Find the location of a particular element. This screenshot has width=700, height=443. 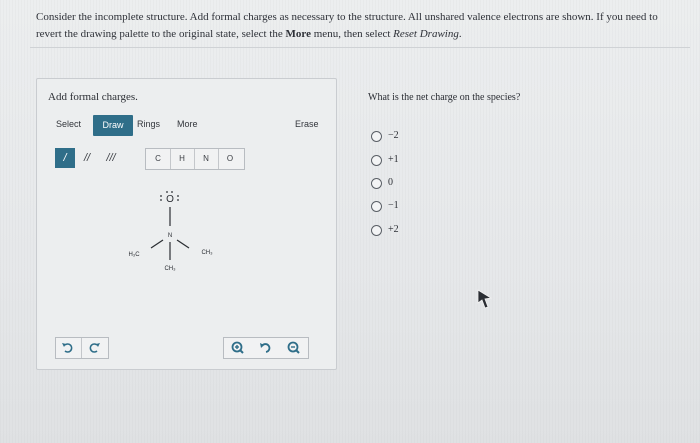

more-menu: More is located at coordinates (187, 124).